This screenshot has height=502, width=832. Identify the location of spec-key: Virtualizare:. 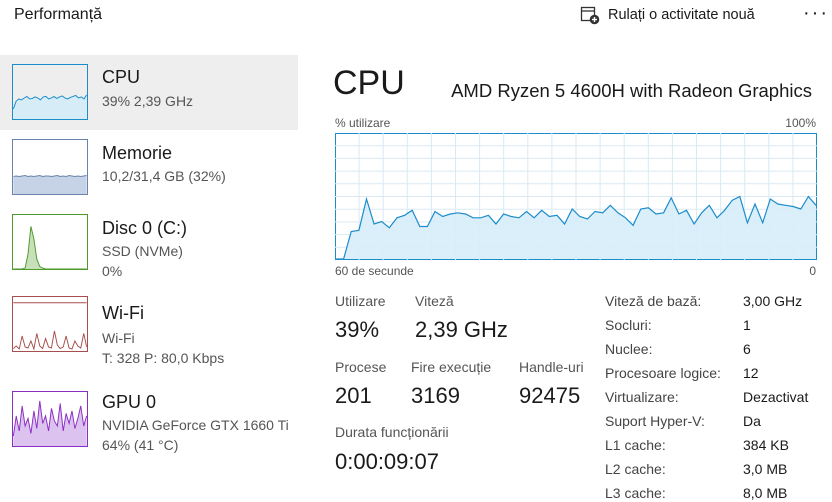
(642, 397).